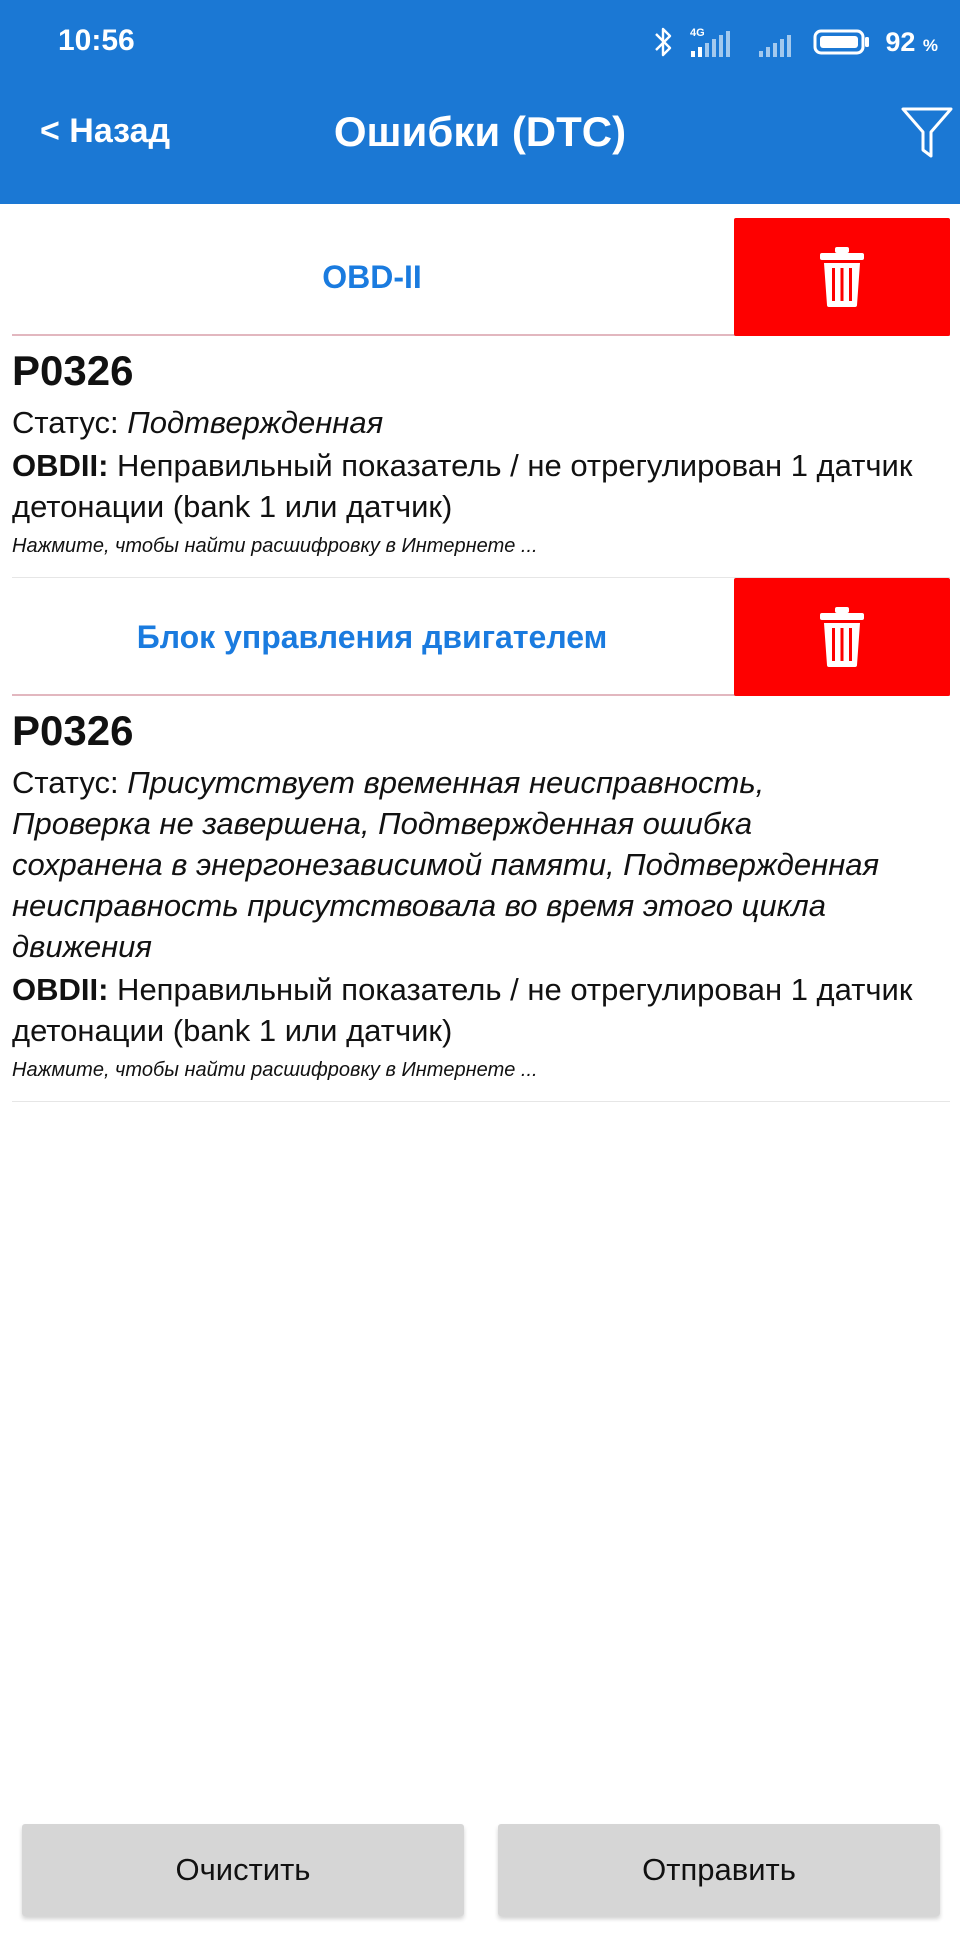 Image resolution: width=960 pixels, height=1948 pixels. I want to click on svg-text: 4G, so click(697, 33).